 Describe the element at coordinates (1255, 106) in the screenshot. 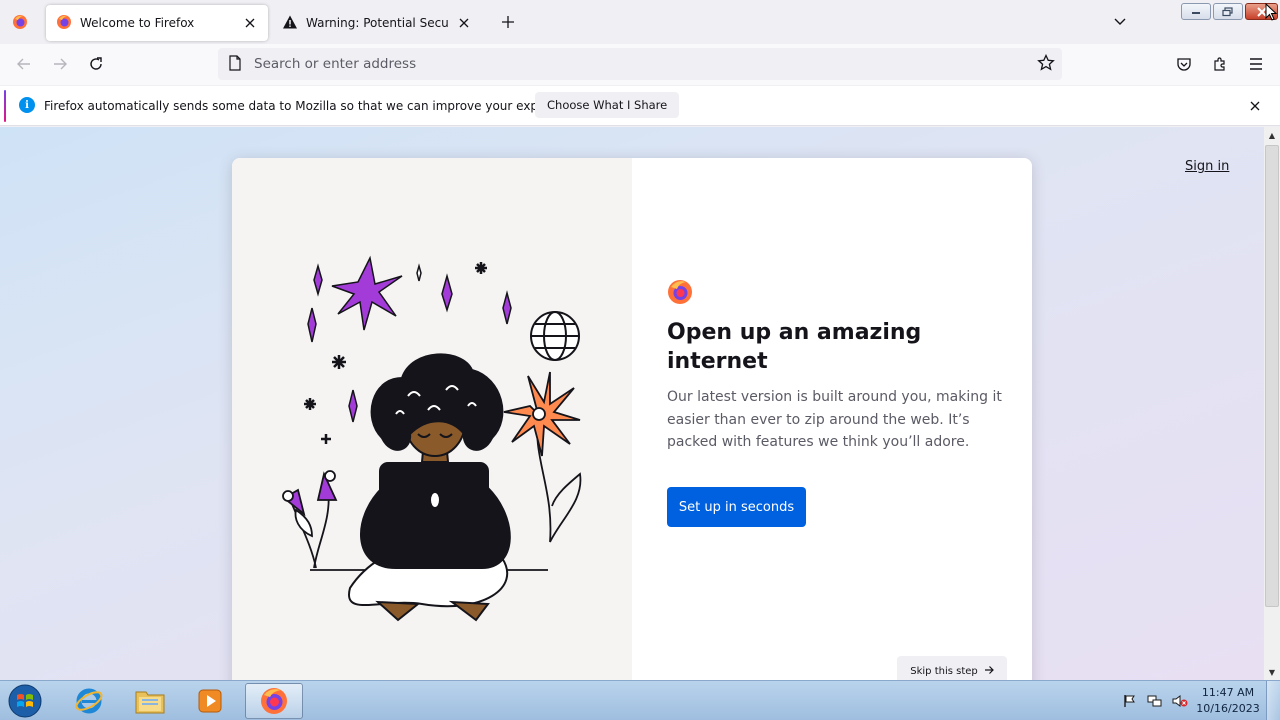

I see `close-notification-icon` at that location.